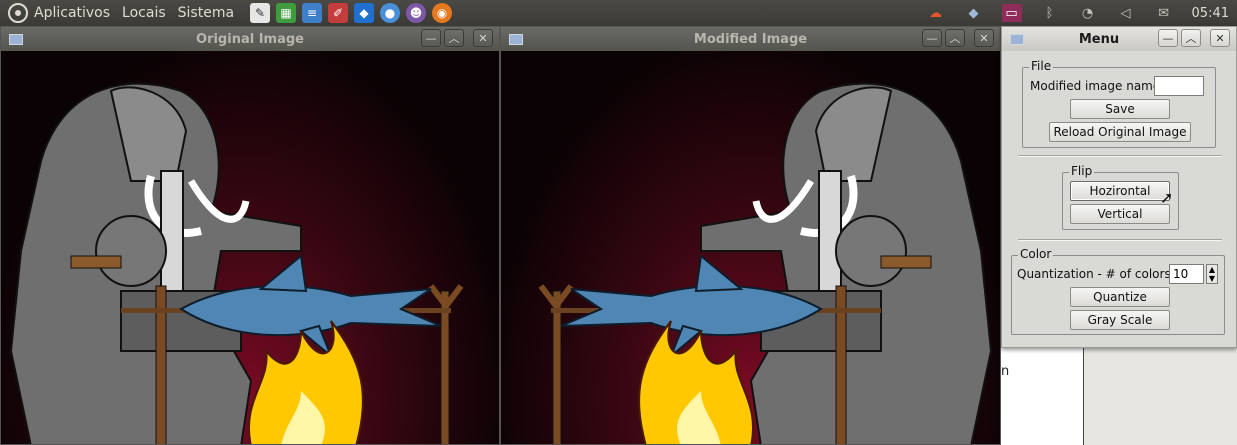 The width and height of the screenshot is (1237, 445). What do you see at coordinates (1210, 13) in the screenshot?
I see `clock: 05:41` at bounding box center [1210, 13].